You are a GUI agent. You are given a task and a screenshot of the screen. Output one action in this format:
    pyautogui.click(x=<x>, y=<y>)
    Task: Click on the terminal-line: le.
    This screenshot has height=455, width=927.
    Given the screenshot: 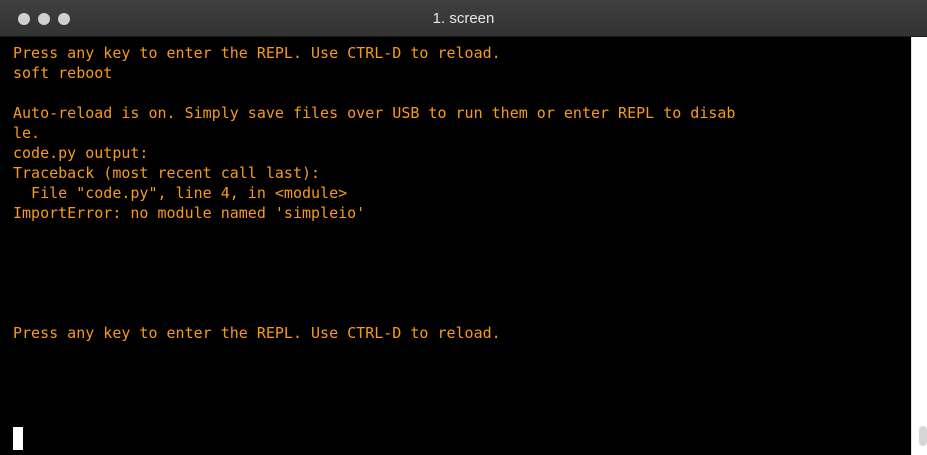 What is the action you would take?
    pyautogui.click(x=27, y=133)
    